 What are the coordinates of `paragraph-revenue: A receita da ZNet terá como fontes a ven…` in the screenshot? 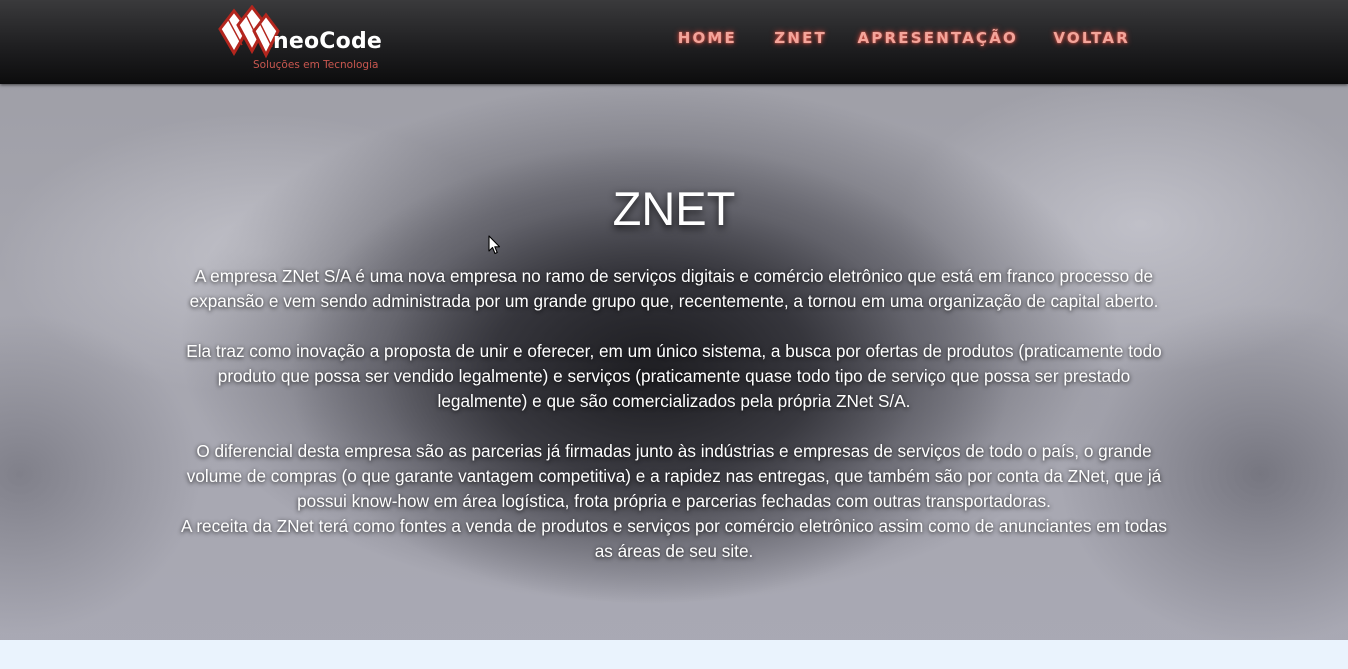 It's located at (674, 538).